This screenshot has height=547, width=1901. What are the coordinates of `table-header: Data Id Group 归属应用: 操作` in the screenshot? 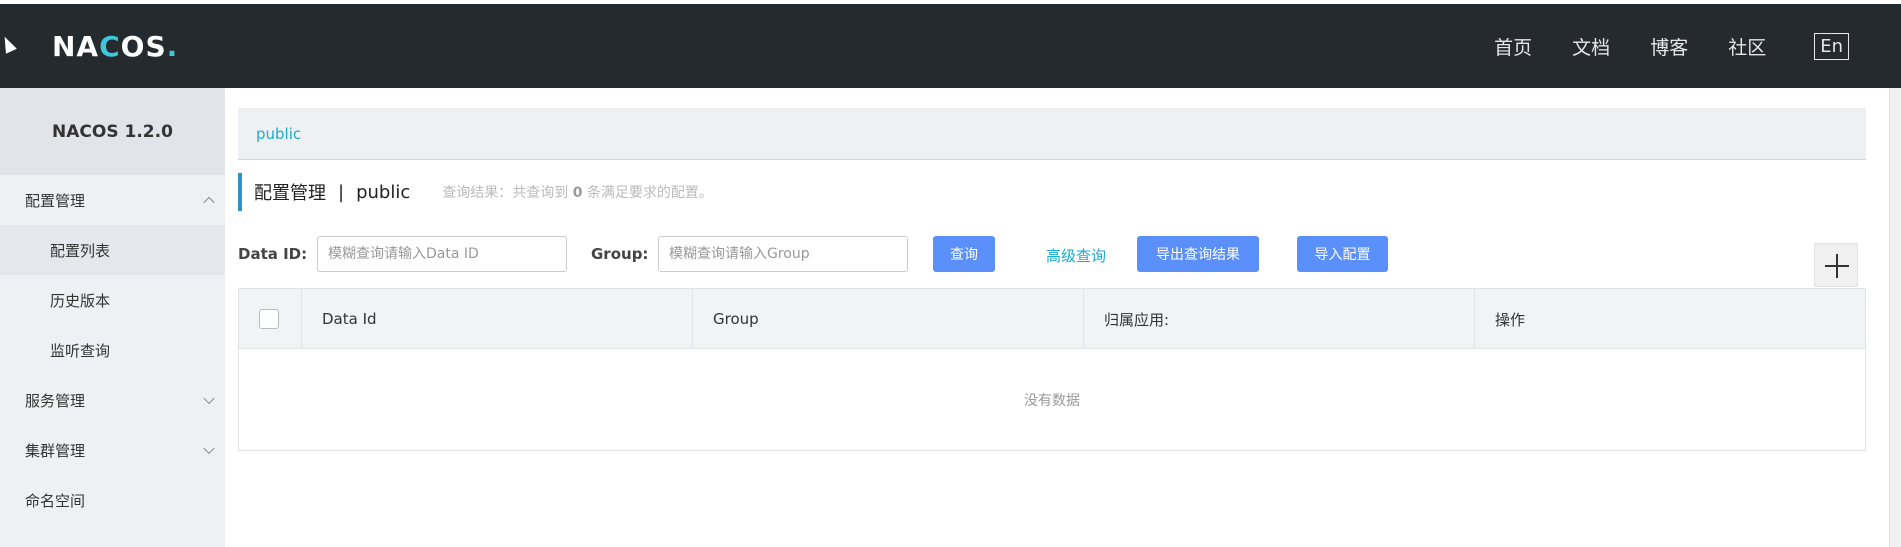 It's located at (1052, 319).